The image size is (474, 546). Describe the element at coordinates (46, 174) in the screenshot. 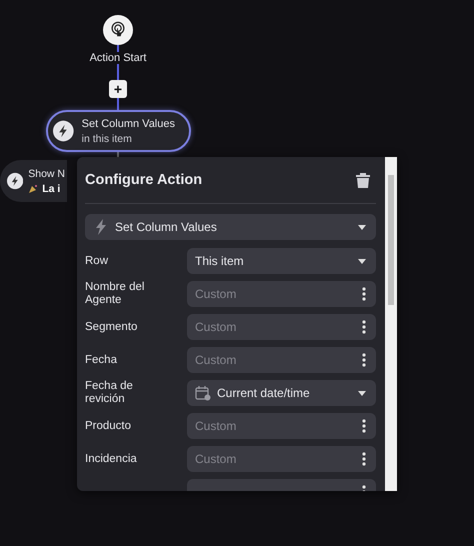

I see `node-title: Show N` at that location.